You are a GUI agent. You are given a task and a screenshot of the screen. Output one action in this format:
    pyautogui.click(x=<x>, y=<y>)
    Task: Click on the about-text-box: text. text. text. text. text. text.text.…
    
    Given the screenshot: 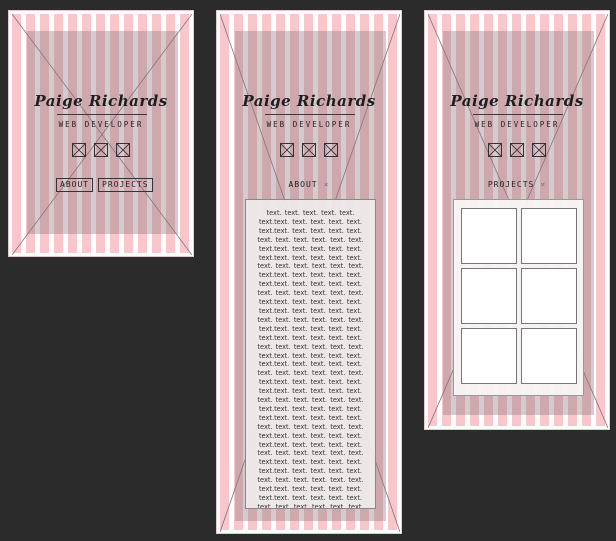 What is the action you would take?
    pyautogui.click(x=310, y=354)
    